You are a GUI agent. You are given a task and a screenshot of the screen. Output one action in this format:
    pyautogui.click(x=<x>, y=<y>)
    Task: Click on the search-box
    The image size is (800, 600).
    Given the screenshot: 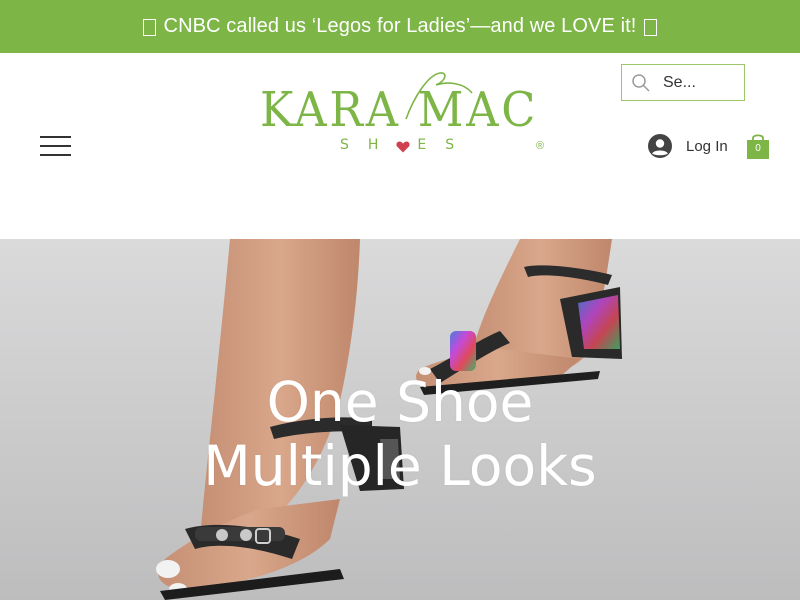 What is the action you would take?
    pyautogui.click(x=683, y=82)
    